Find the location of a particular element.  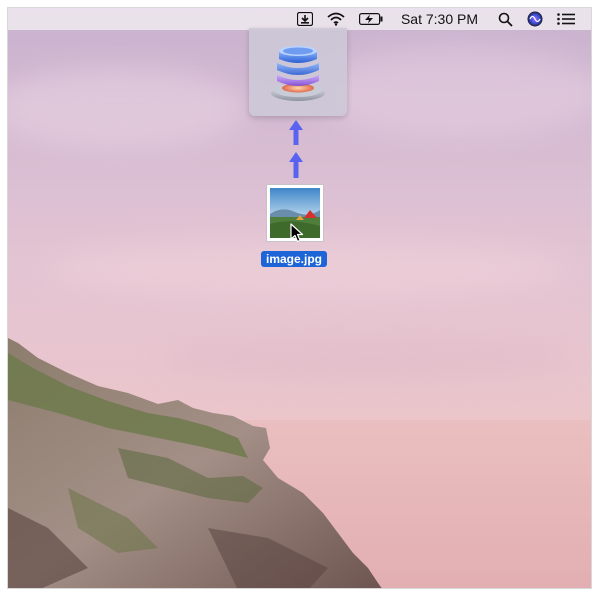

siri-icon is located at coordinates (535, 19).